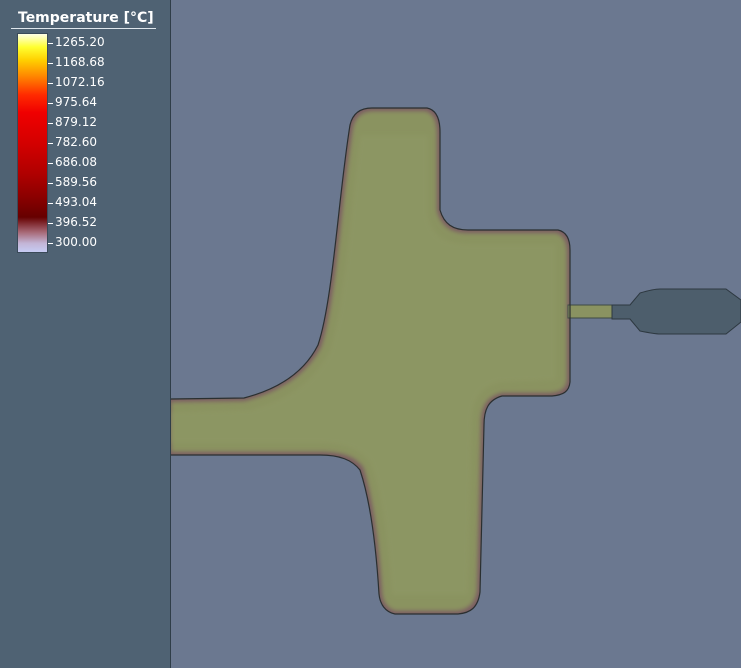 The width and height of the screenshot is (741, 668). What do you see at coordinates (76, 142) in the screenshot?
I see `colorbar-tick-label: 782.60` at bounding box center [76, 142].